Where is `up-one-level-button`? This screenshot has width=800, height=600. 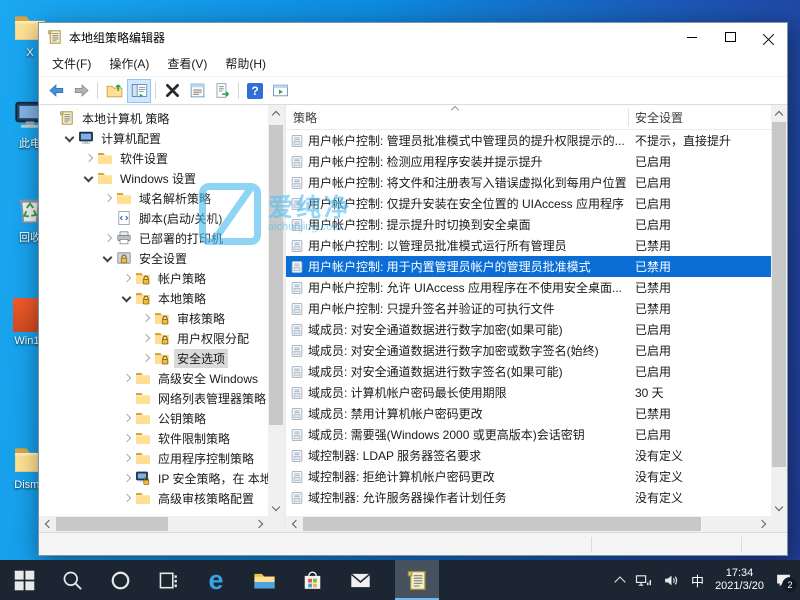 up-one-level-button is located at coordinates (114, 91).